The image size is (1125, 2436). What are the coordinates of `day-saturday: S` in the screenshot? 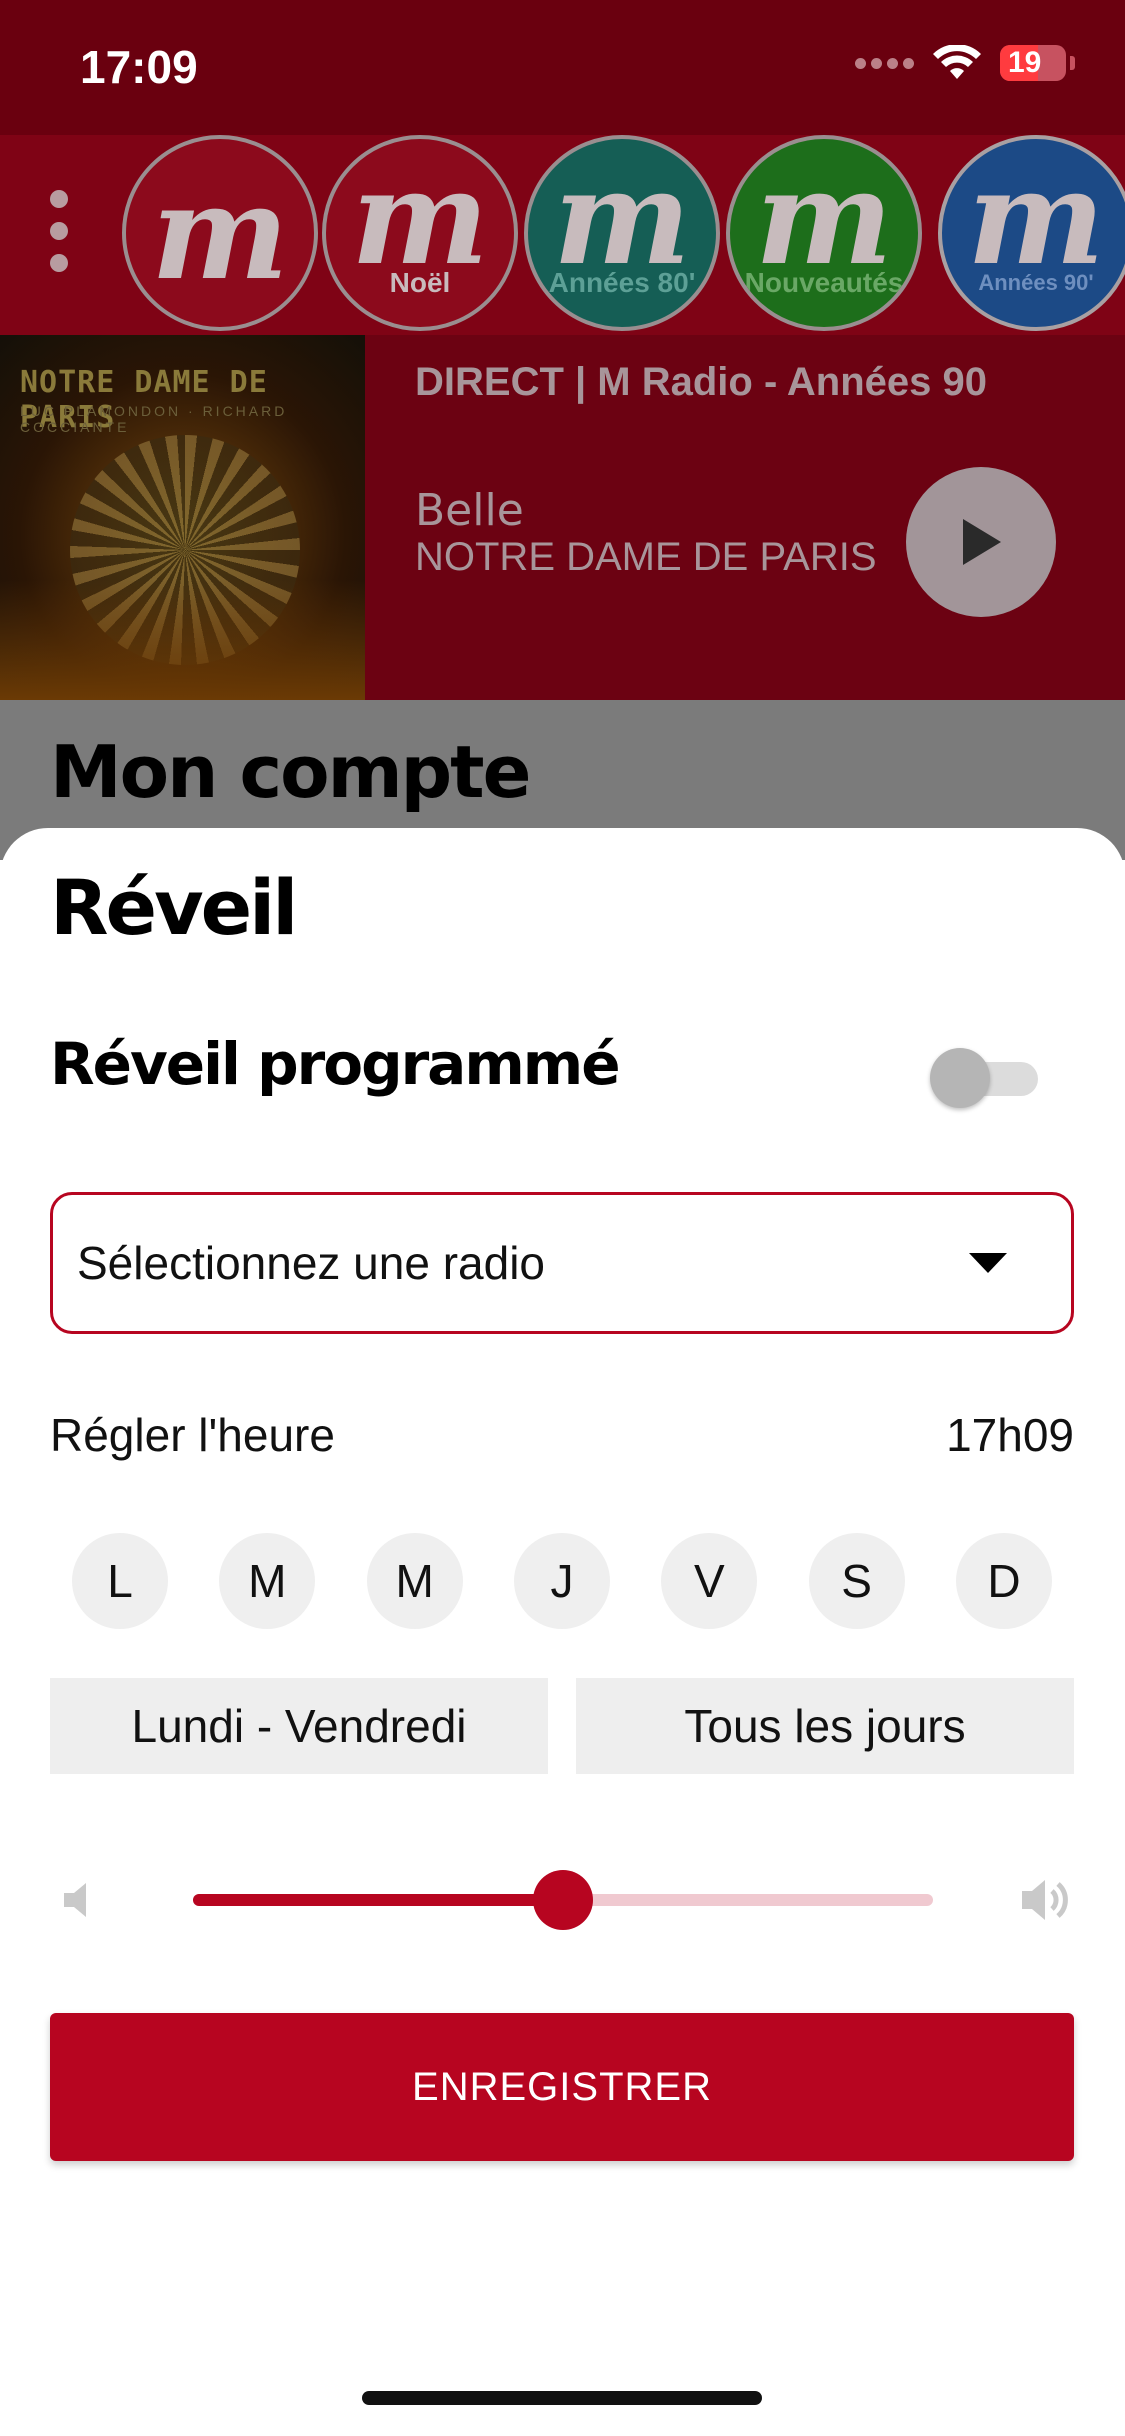 It's located at (856, 1581).